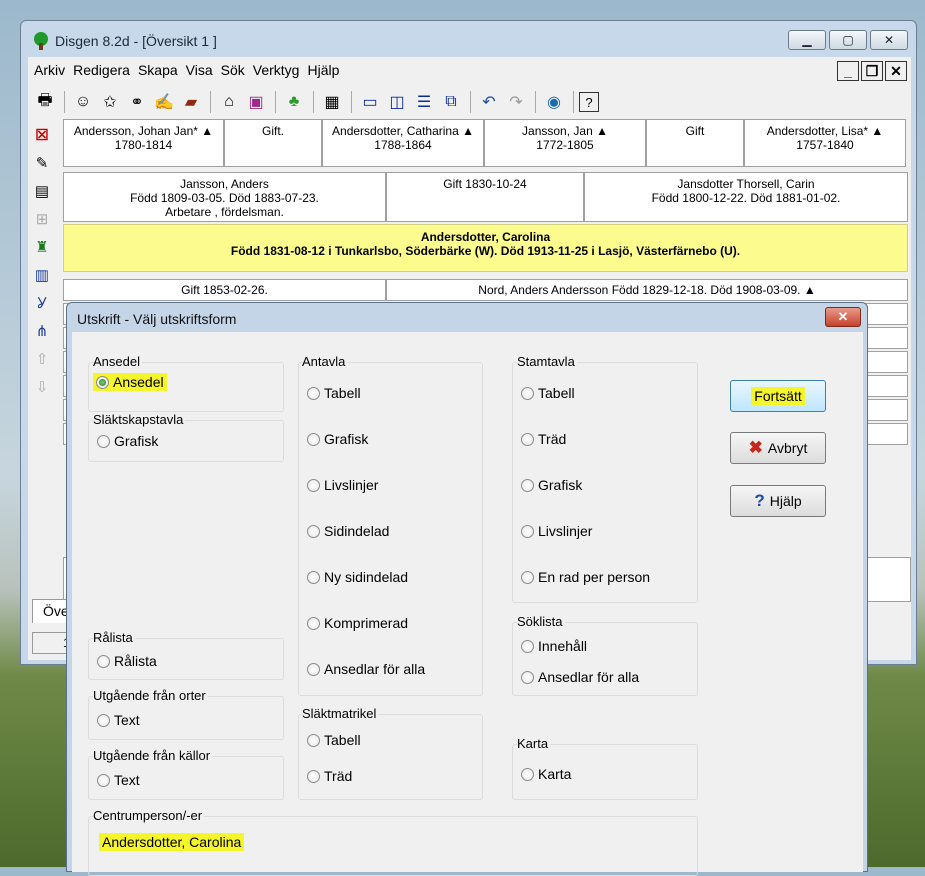  What do you see at coordinates (101, 70) in the screenshot?
I see `menu-redigera: Redigera` at bounding box center [101, 70].